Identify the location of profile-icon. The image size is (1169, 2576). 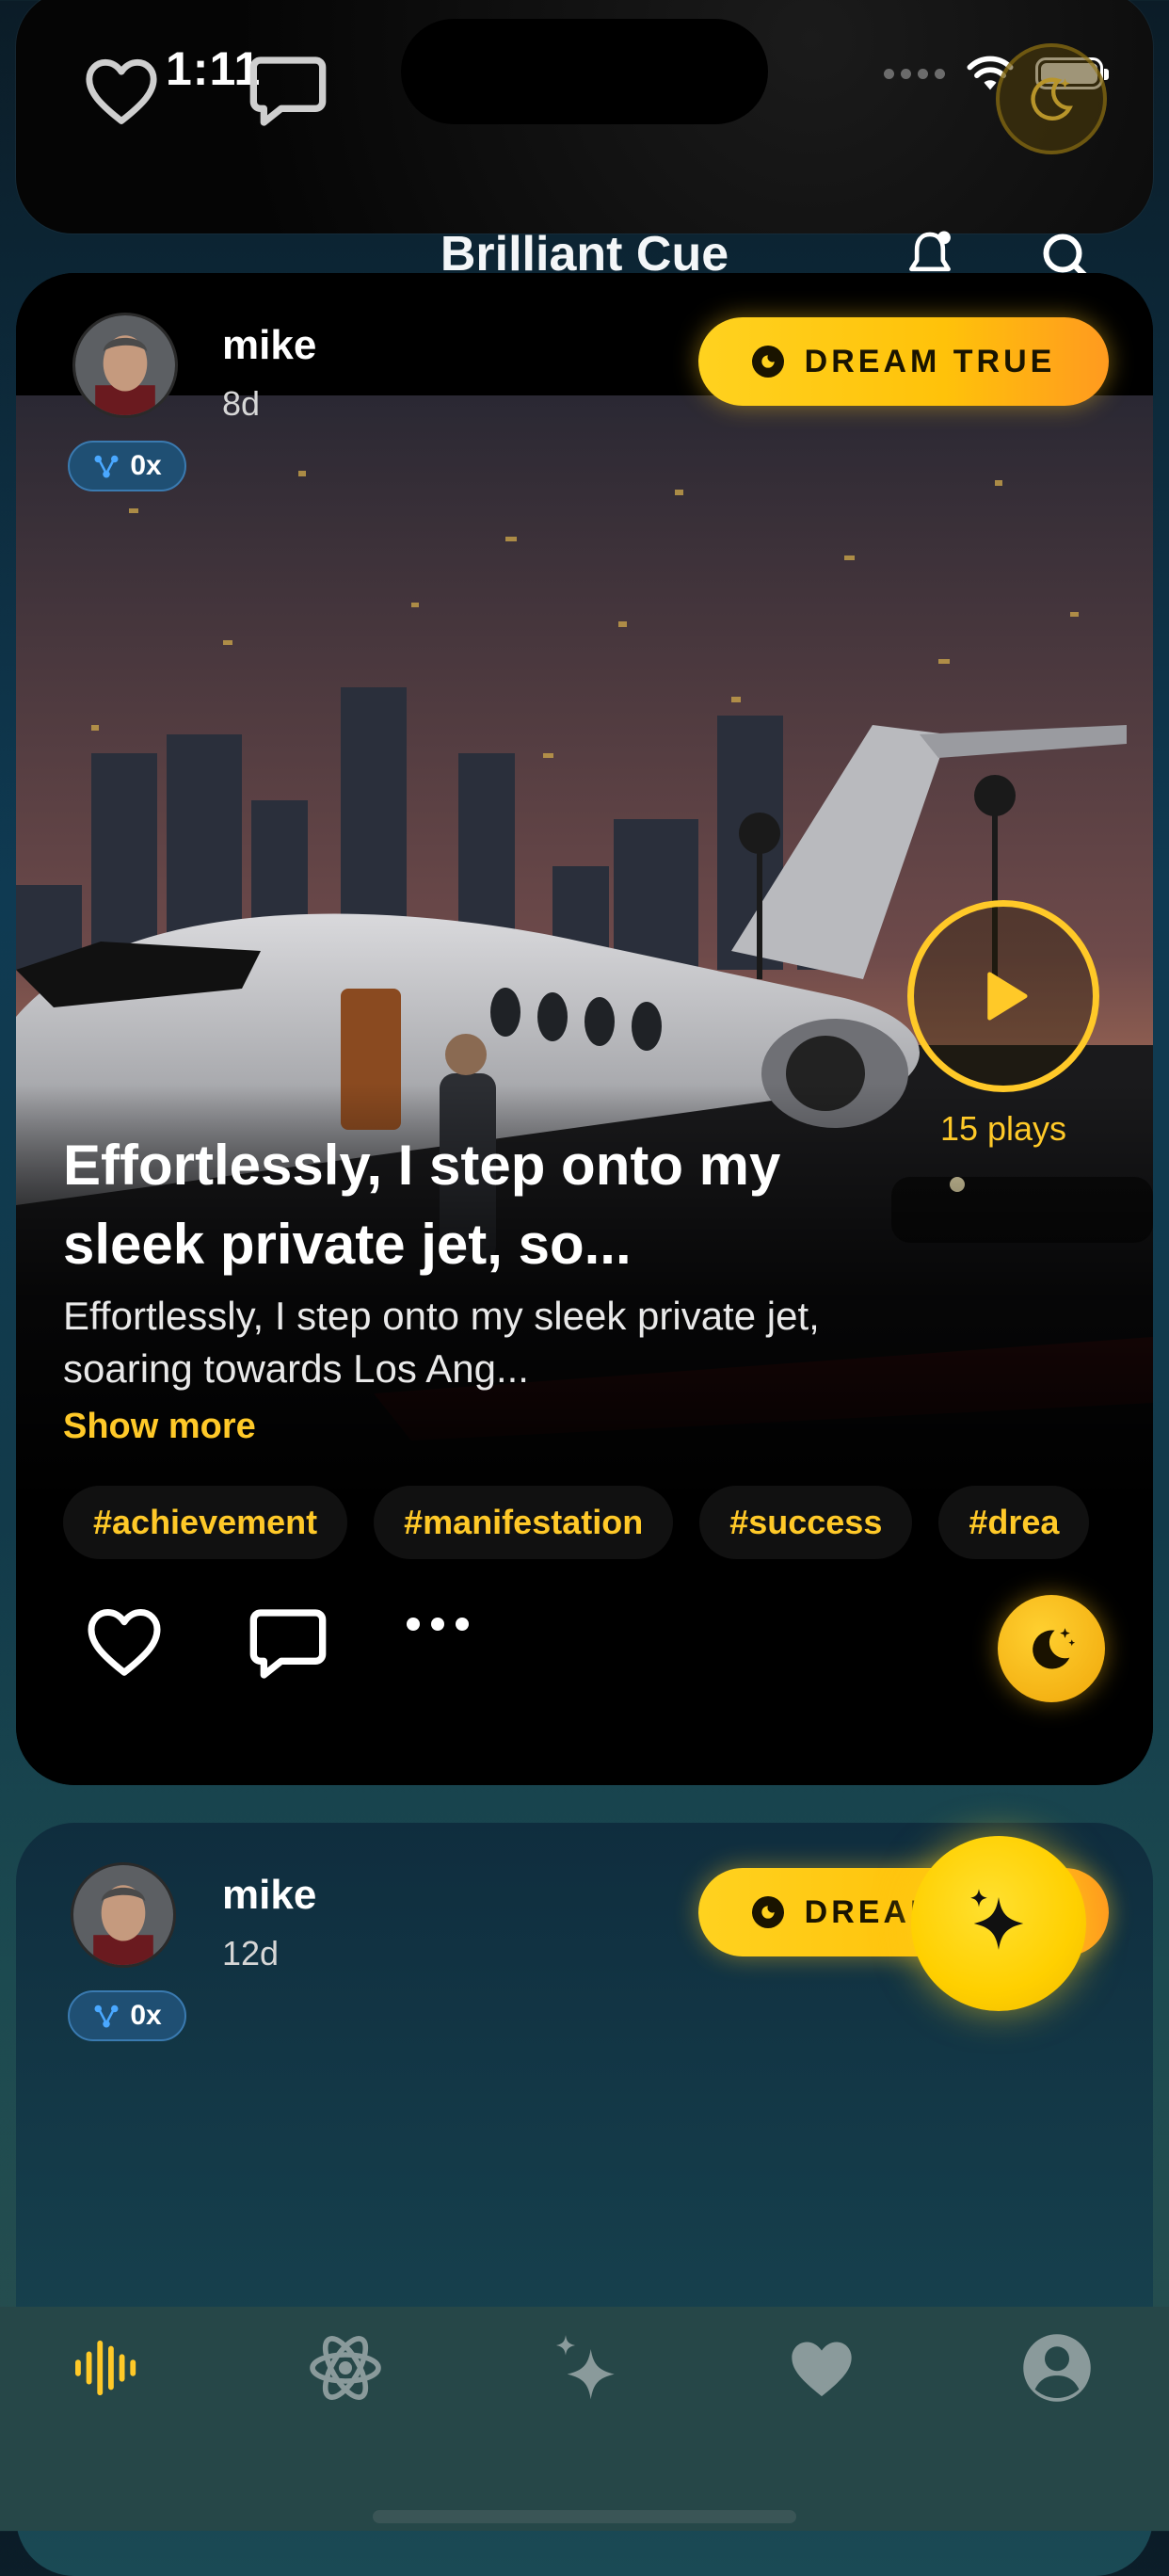
(1057, 2368).